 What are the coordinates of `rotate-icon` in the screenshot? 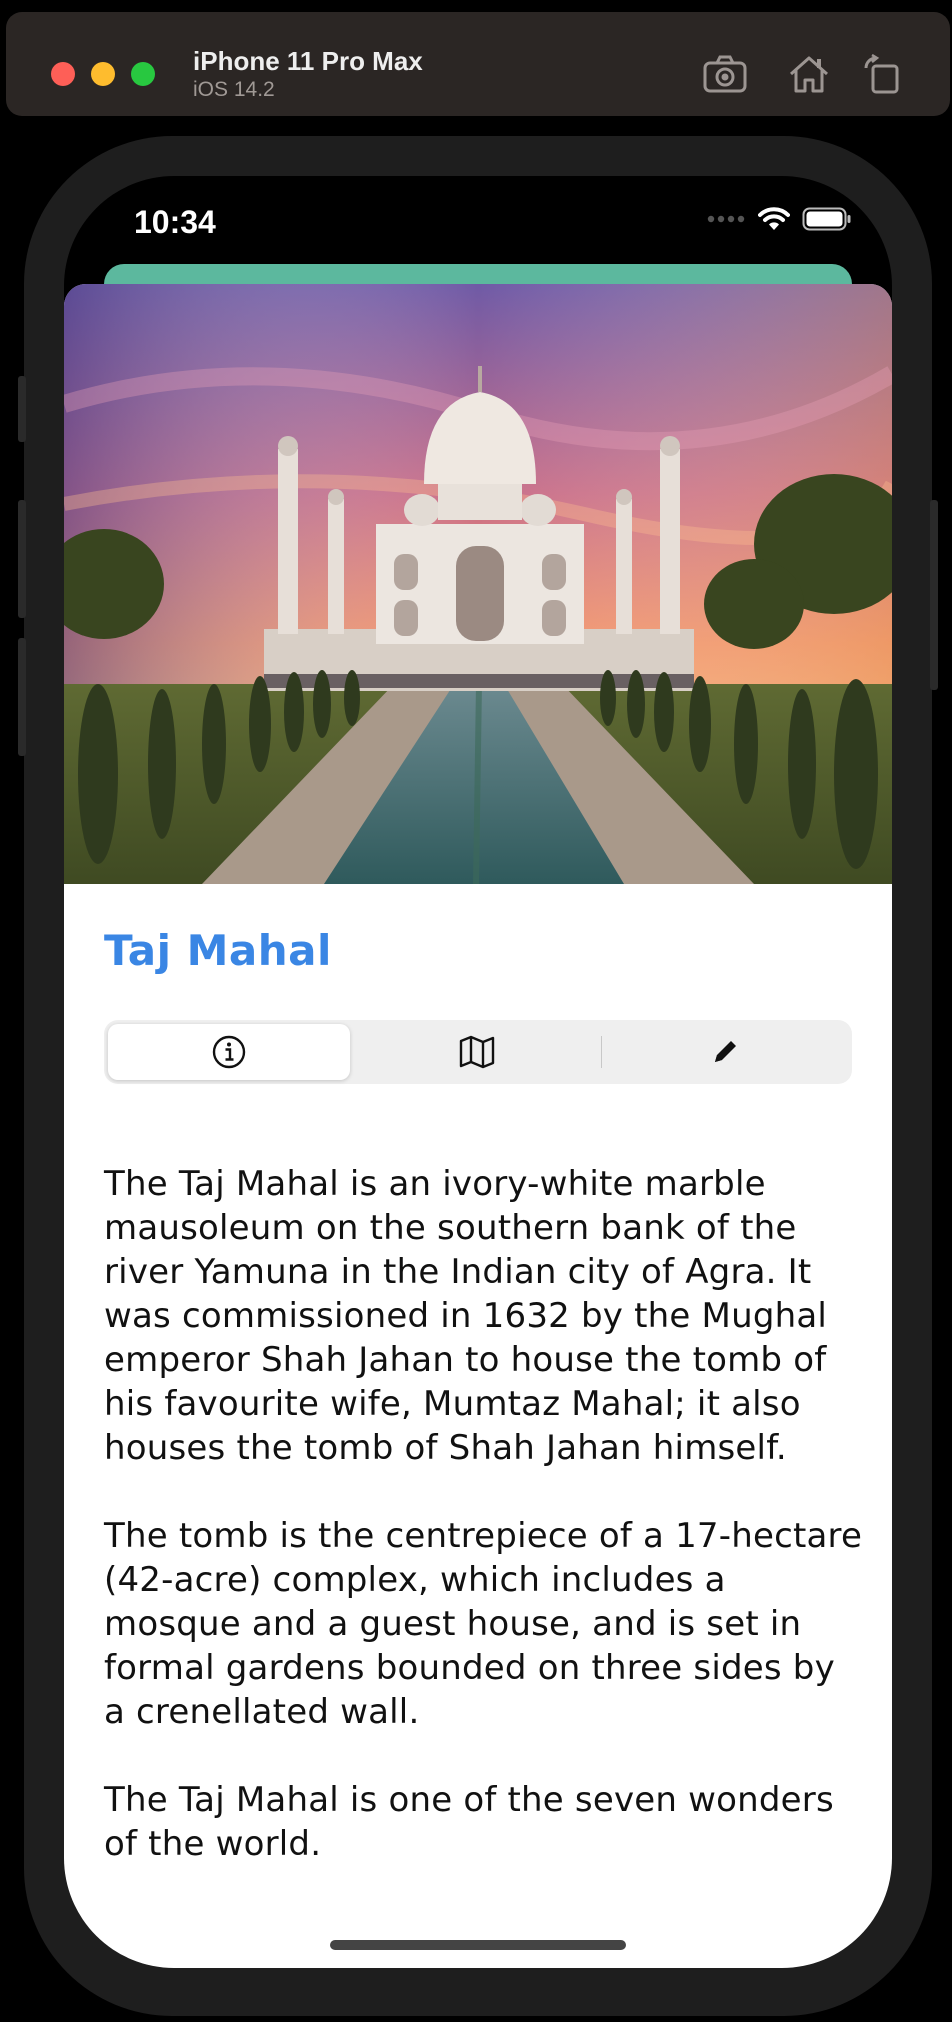 It's located at (885, 73).